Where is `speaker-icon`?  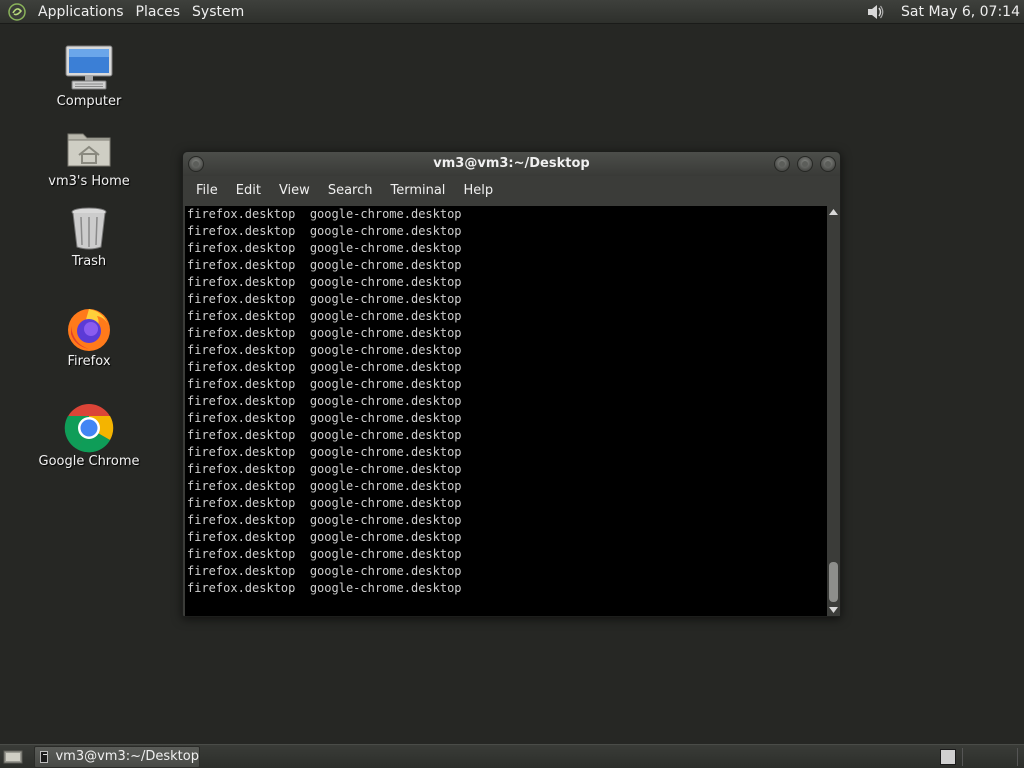
speaker-icon is located at coordinates (875, 12).